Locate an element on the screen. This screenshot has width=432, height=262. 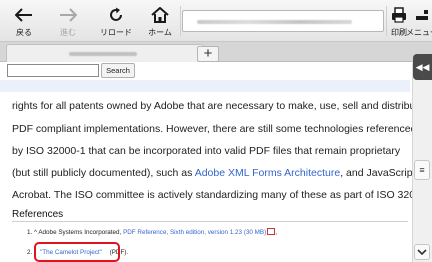
new-tab-button: + is located at coordinates (208, 54).